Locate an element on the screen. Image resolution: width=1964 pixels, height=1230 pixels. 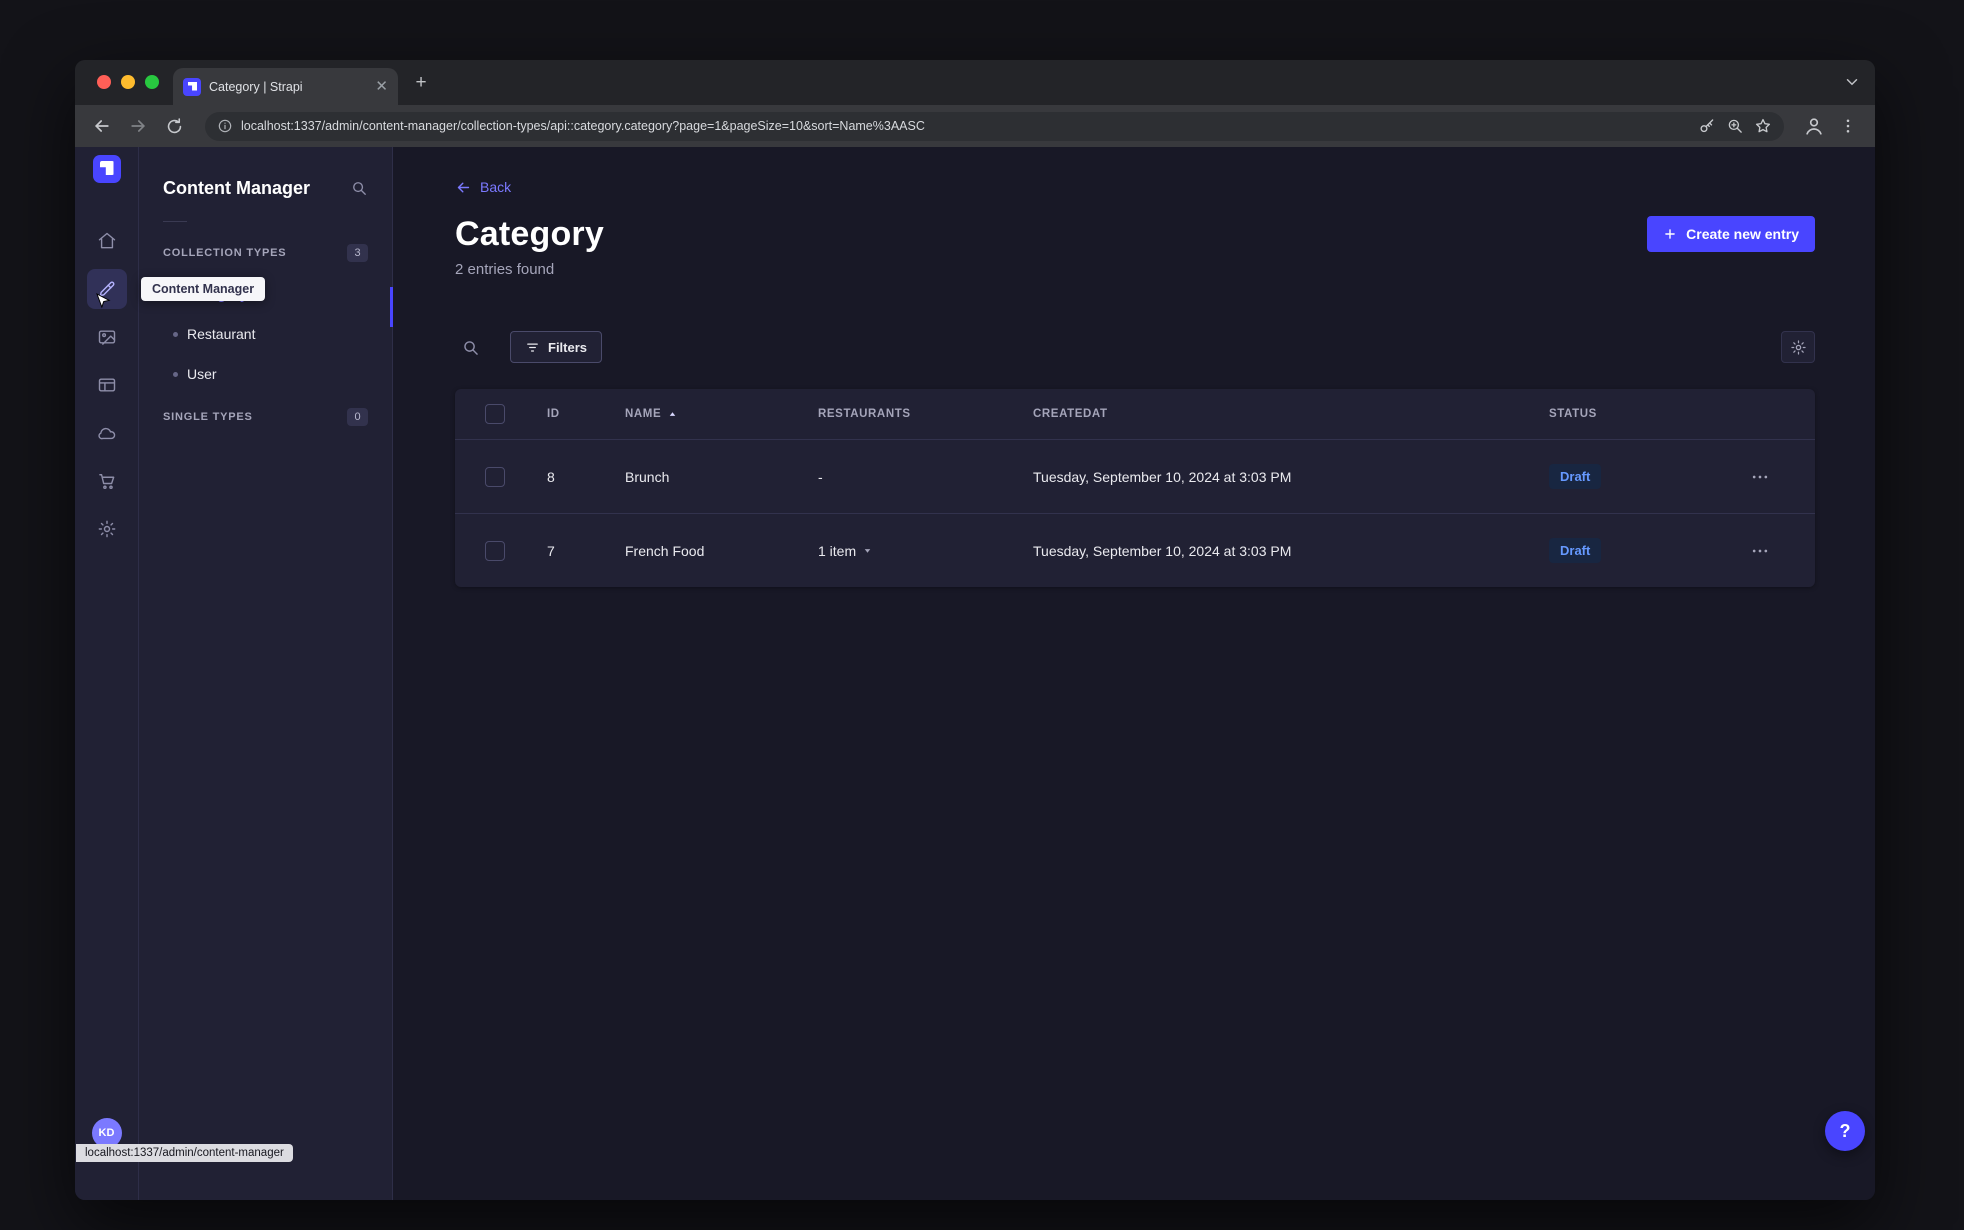
mouse-cursor is located at coordinates (102, 301).